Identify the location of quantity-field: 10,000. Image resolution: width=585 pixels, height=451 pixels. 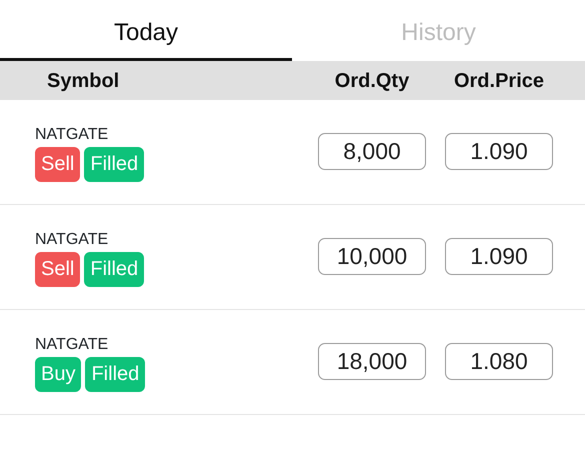
(372, 256).